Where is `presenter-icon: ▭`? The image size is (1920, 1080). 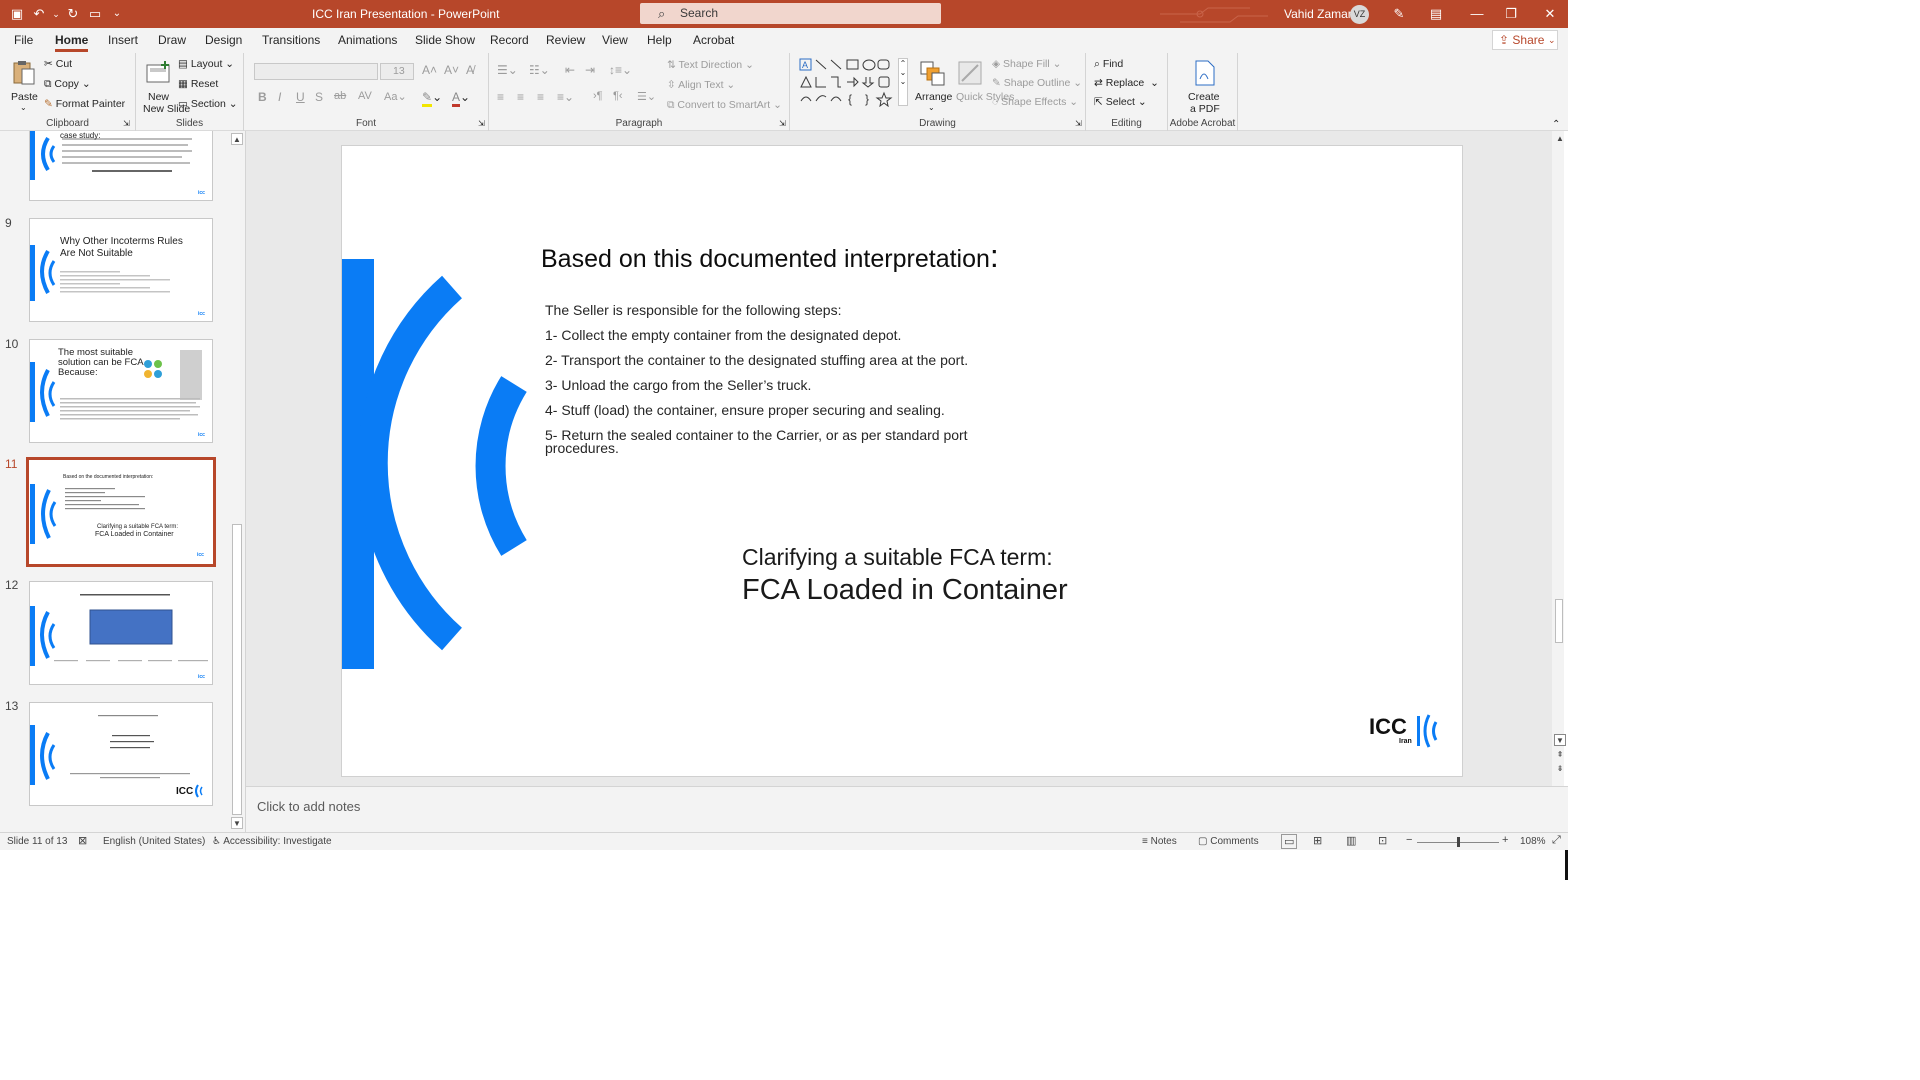
presenter-icon: ▭ is located at coordinates (95, 14).